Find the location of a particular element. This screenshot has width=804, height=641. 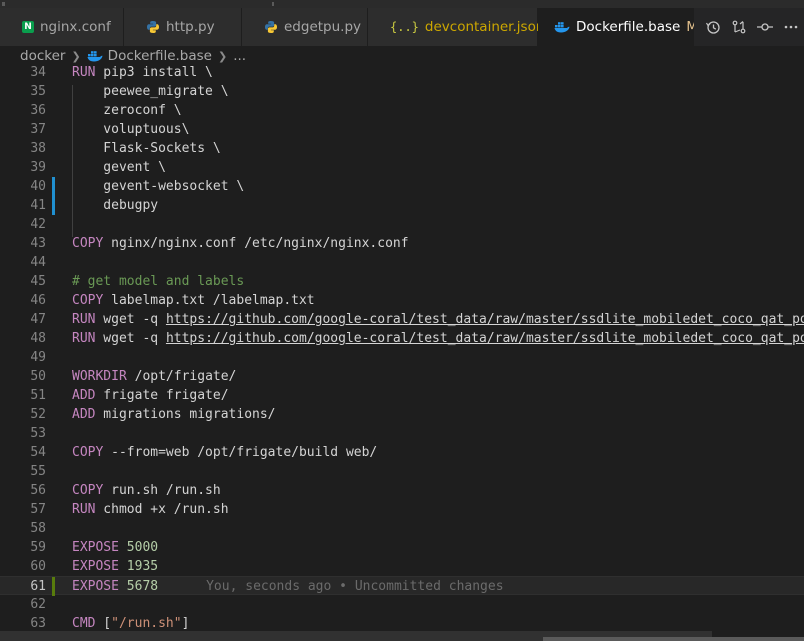

code-token: "/run.sh" is located at coordinates (146, 623).